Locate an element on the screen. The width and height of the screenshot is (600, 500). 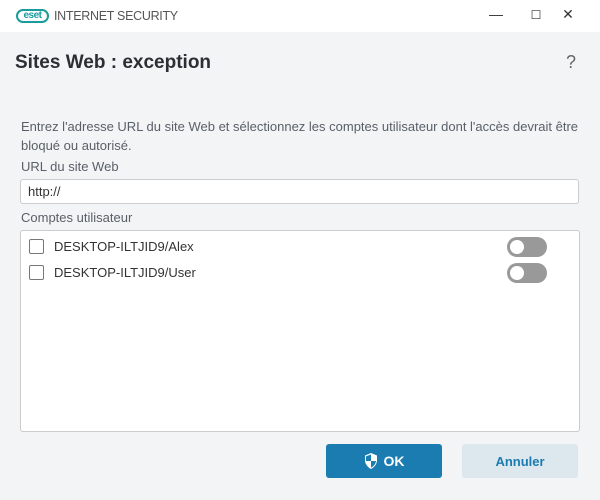
url-input is located at coordinates (299, 191).